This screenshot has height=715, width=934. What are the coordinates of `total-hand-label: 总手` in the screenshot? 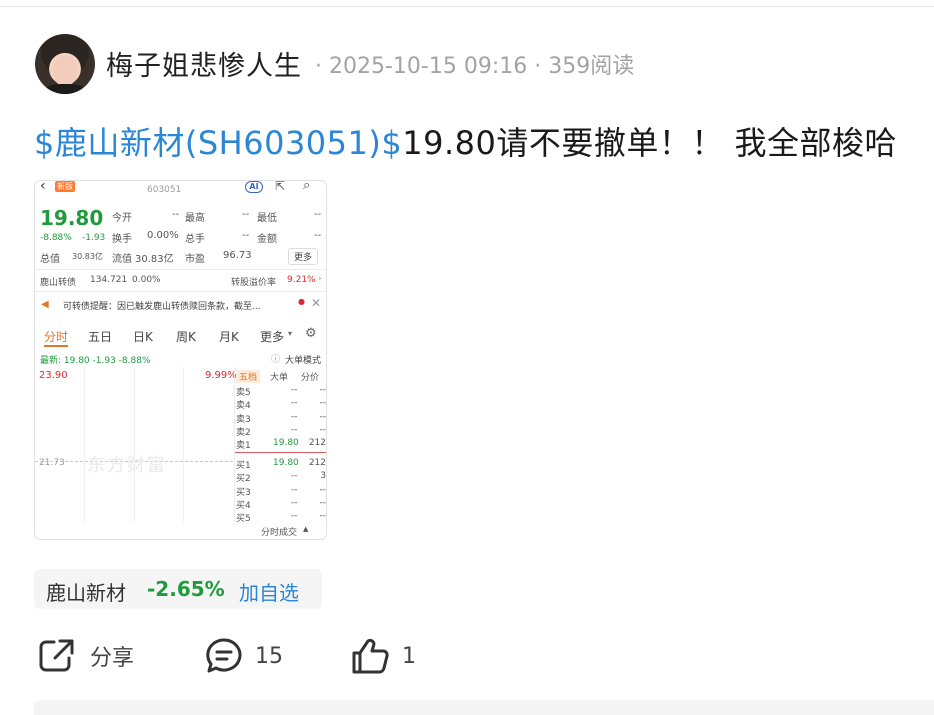 It's located at (195, 239).